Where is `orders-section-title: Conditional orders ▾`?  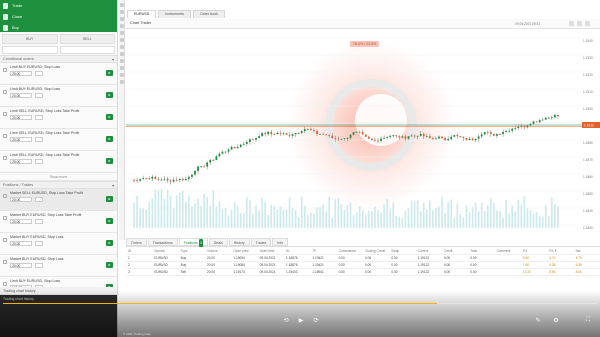
orders-section-title: Conditional orders ▾ is located at coordinates (58, 59).